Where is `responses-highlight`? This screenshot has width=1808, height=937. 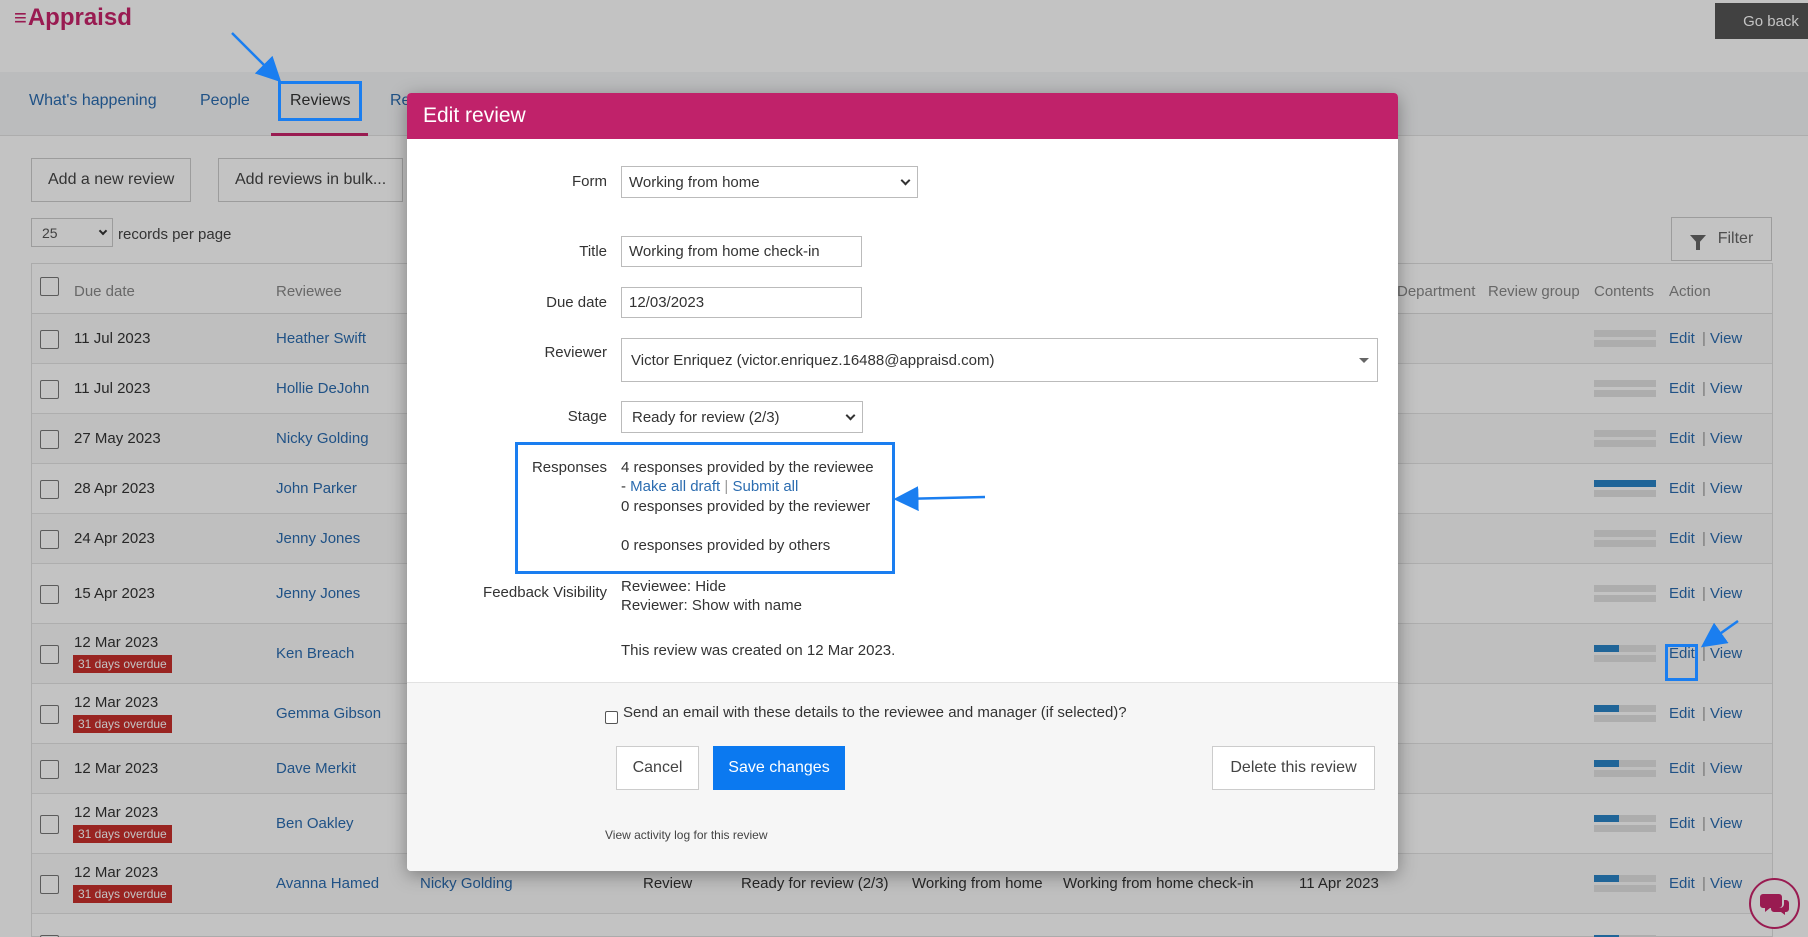
responses-highlight is located at coordinates (705, 508).